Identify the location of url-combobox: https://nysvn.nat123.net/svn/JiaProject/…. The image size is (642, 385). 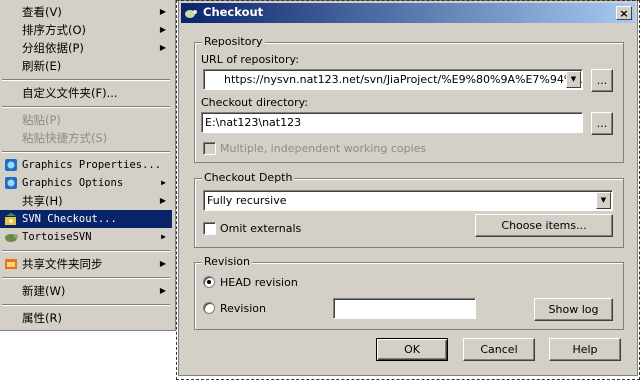
(393, 79).